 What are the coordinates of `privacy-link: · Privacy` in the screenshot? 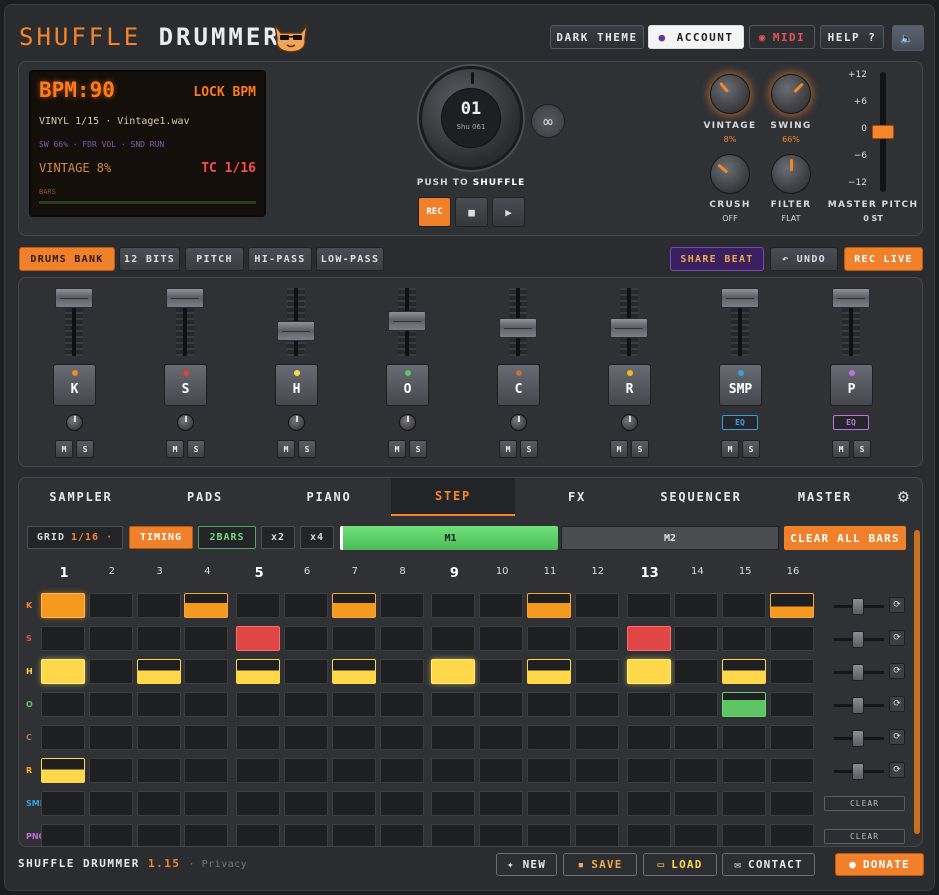 It's located at (218, 864).